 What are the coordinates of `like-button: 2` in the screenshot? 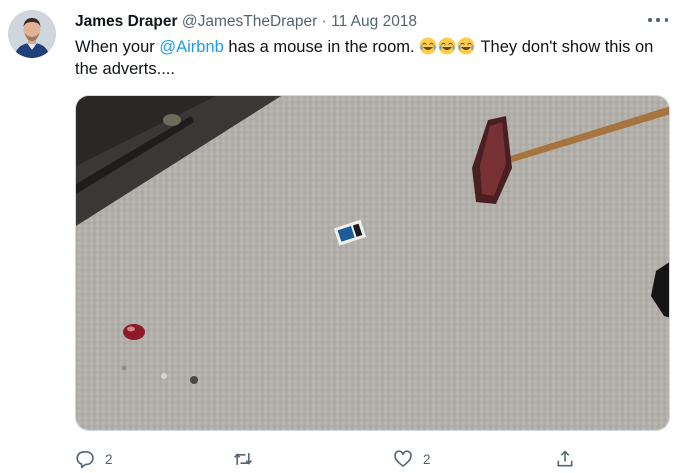 It's located at (412, 459).